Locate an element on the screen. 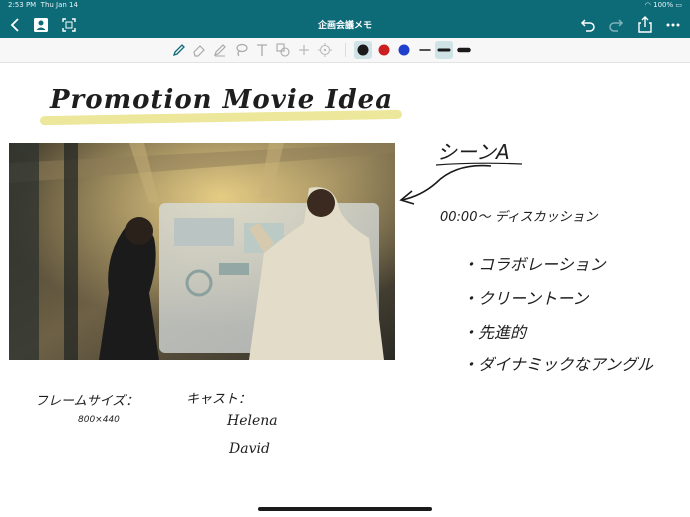 The image size is (690, 517). stroke-medium-option is located at coordinates (444, 50).